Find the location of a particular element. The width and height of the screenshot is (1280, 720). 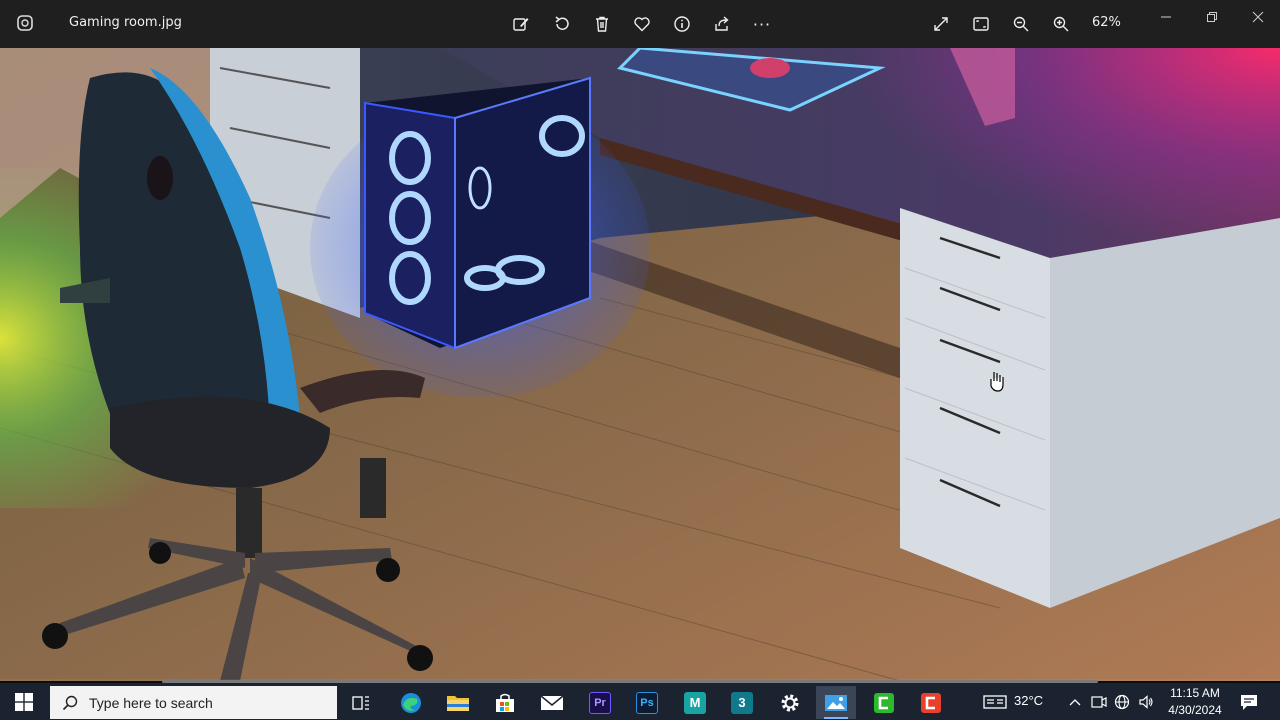

network-button is located at coordinates (1122, 702).